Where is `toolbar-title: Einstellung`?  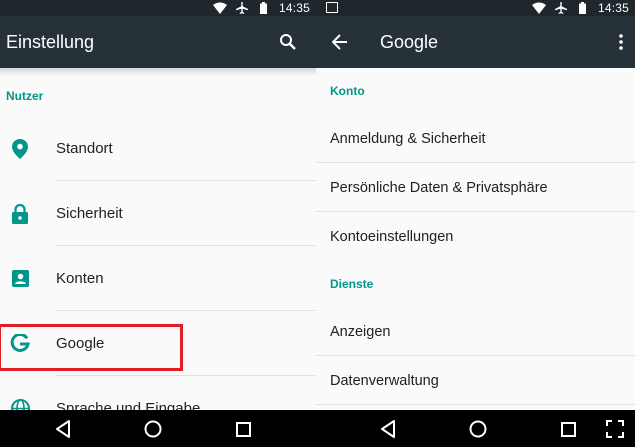
toolbar-title: Einstellung is located at coordinates (50, 41).